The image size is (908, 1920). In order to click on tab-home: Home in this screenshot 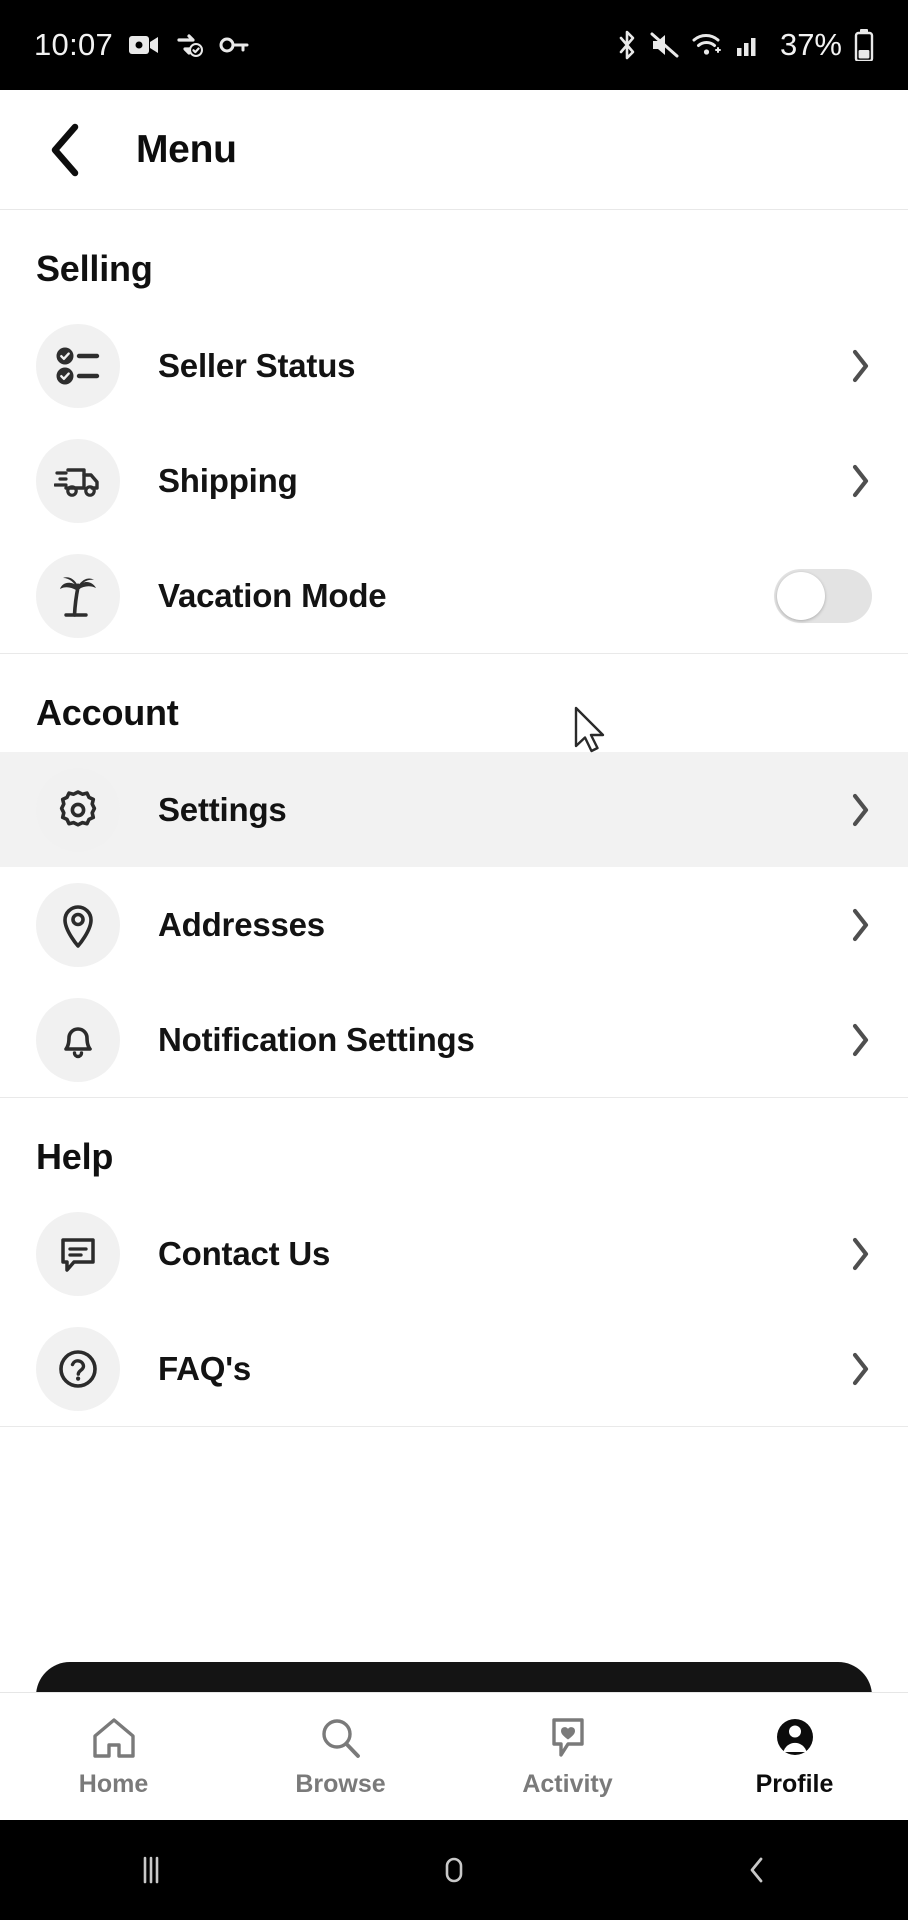, I will do `click(113, 1757)`.